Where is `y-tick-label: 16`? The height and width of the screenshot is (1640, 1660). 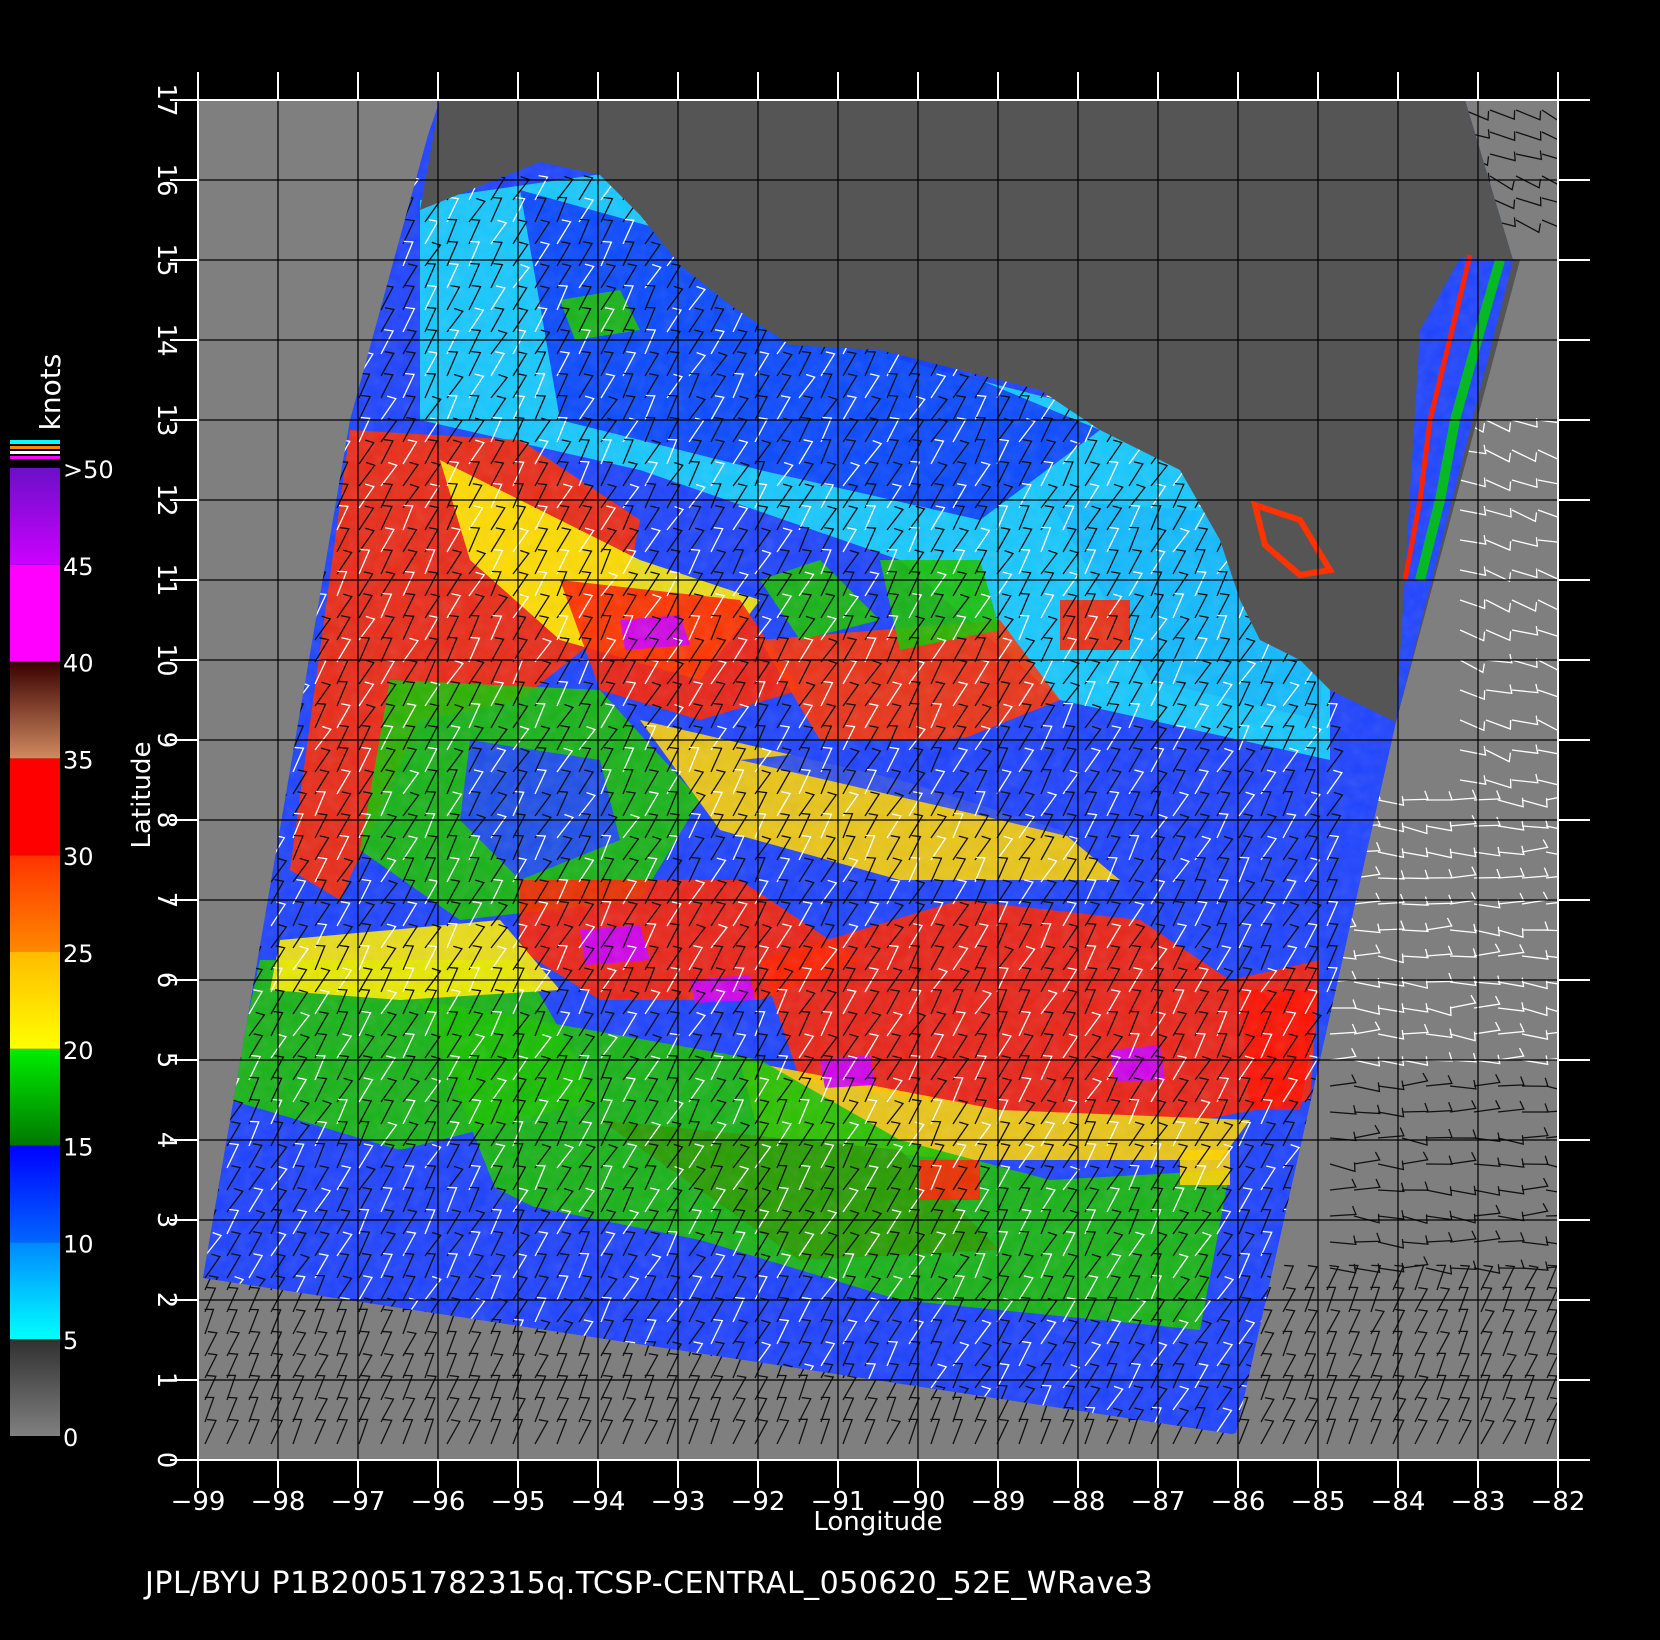
y-tick-label: 16 is located at coordinates (166, 179).